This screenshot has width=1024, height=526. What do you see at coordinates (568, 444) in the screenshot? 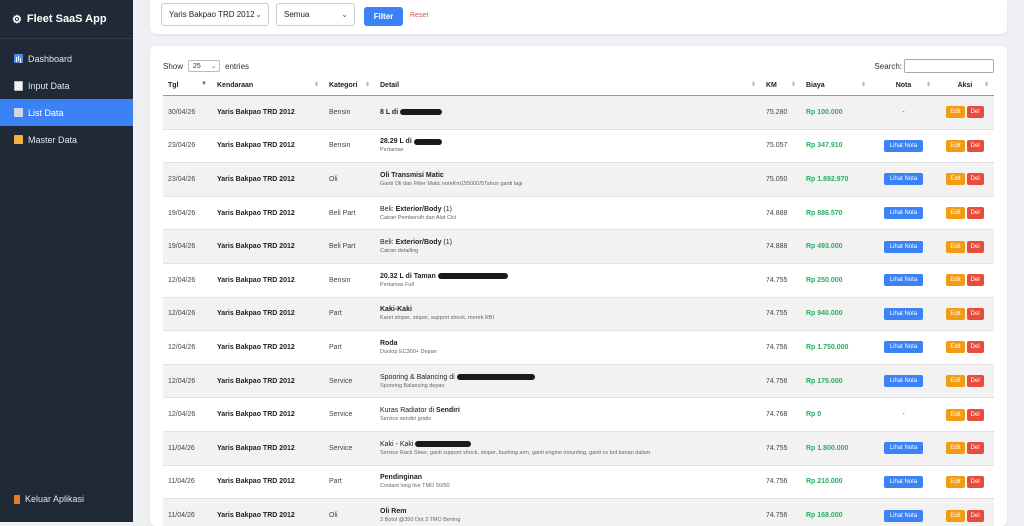
I see `detail-main: Kaki - Kaki` at bounding box center [568, 444].